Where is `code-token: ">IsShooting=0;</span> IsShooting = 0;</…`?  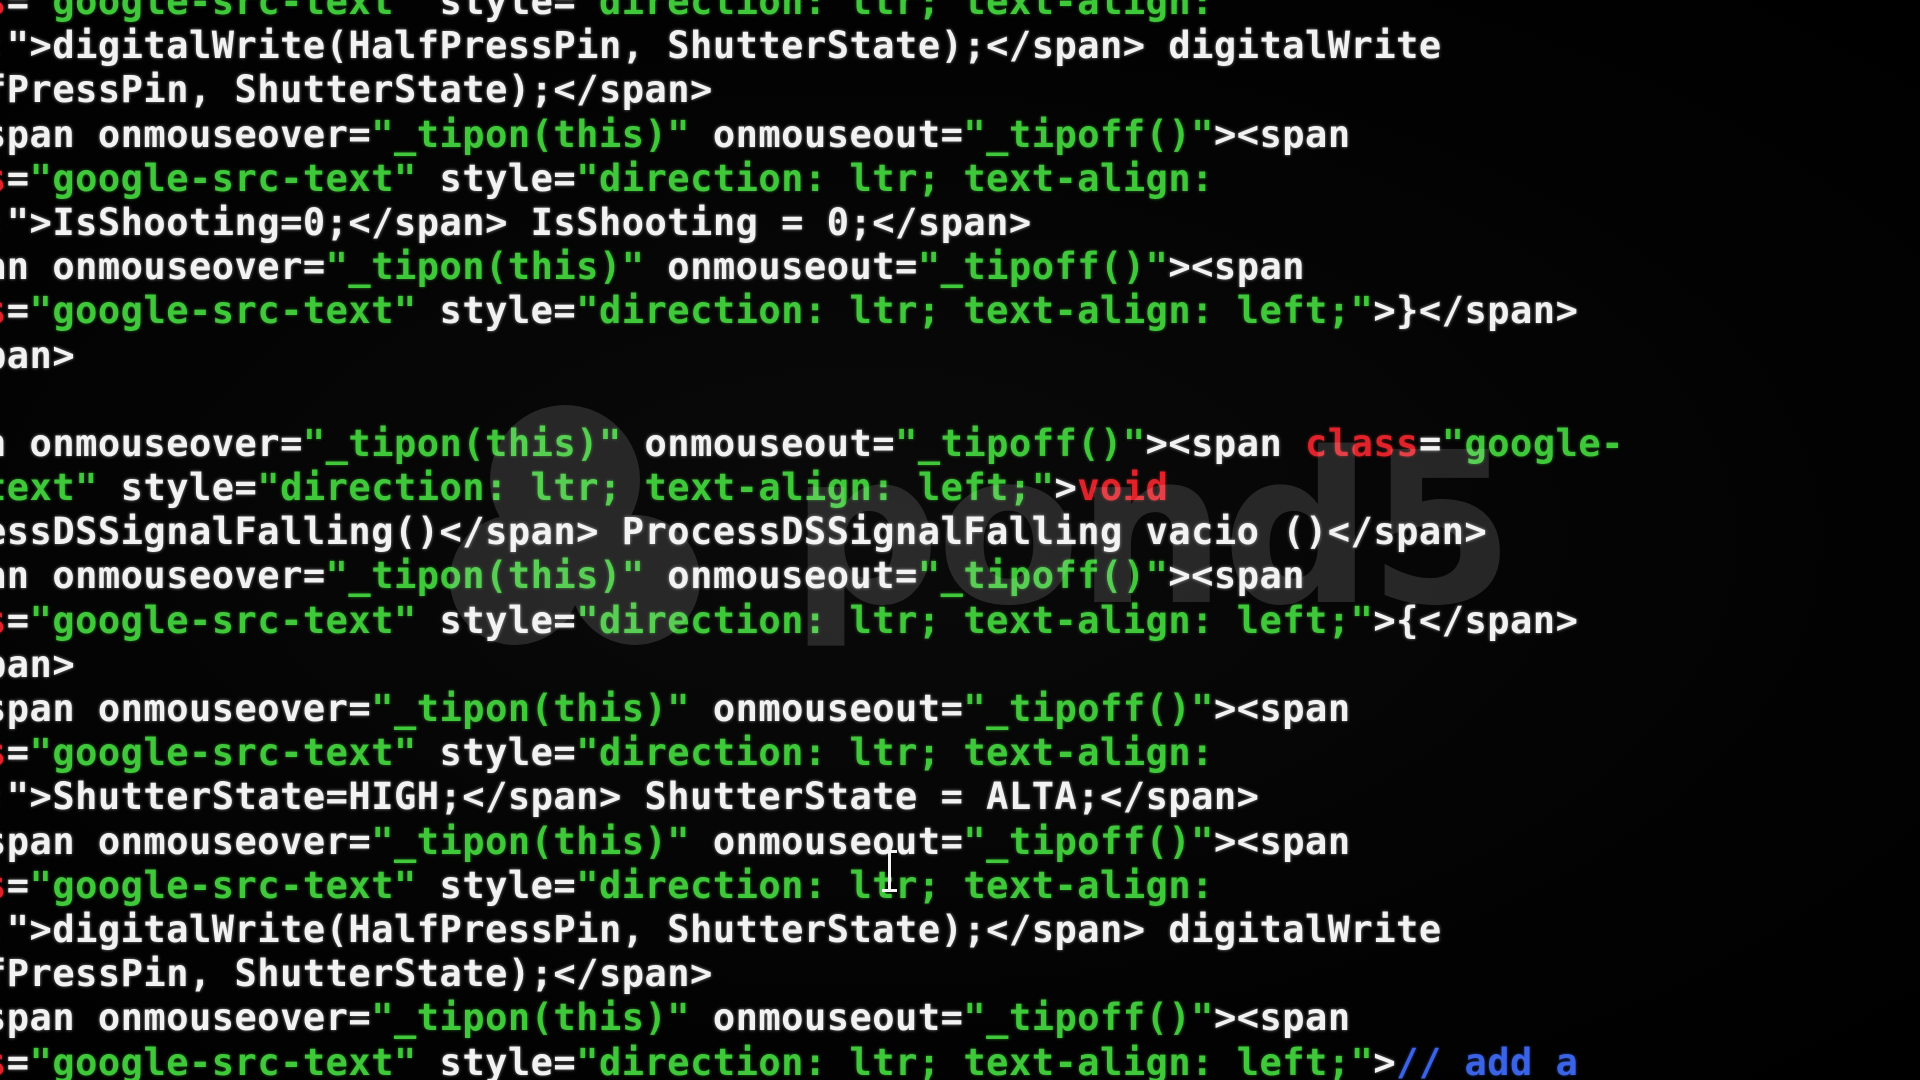 code-token: ">IsShooting=0;</span> IsShooting = 0;</… is located at coordinates (519, 222).